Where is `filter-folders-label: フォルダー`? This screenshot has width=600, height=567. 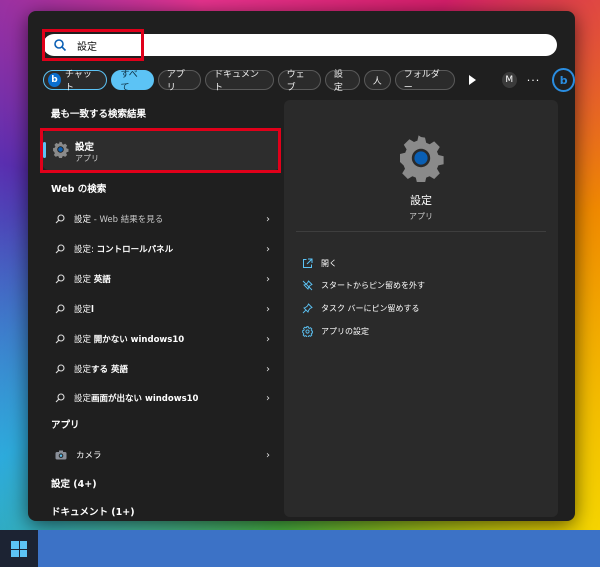 filter-folders-label: フォルダー is located at coordinates (421, 81).